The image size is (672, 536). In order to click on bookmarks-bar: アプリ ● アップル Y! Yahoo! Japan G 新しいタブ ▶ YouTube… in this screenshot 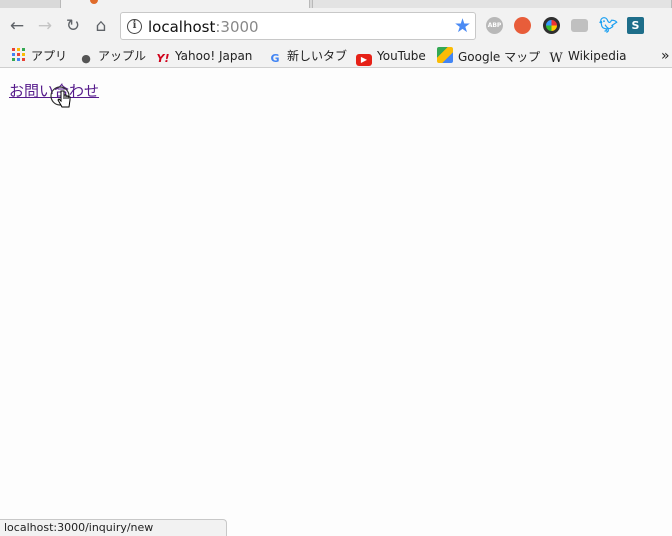, I will do `click(336, 56)`.